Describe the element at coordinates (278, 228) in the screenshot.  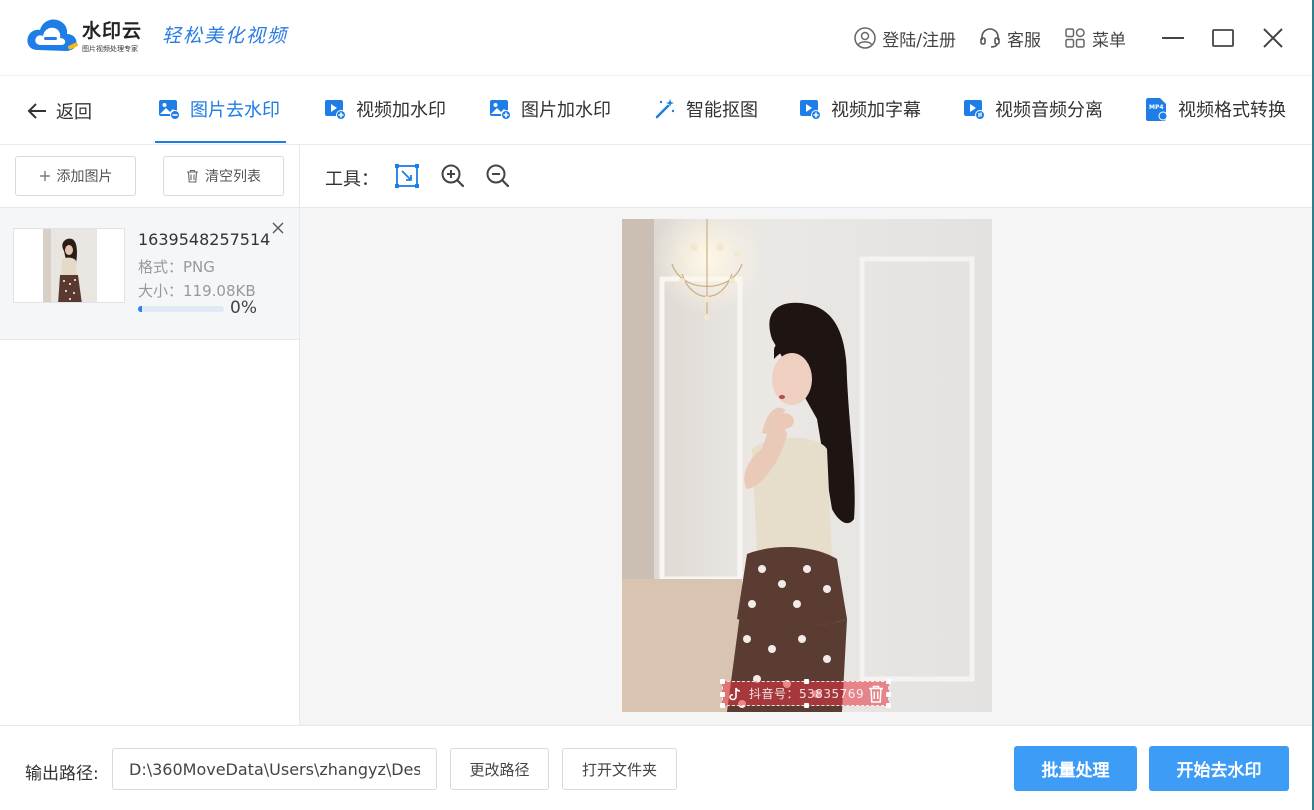
I see `remove-file-icon` at that location.